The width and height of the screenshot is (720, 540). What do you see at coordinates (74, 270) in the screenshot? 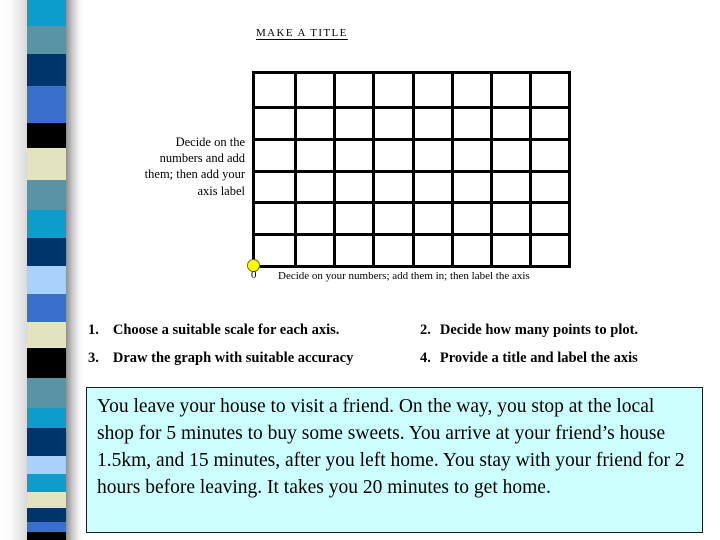
I see `strip-right-shadow` at bounding box center [74, 270].